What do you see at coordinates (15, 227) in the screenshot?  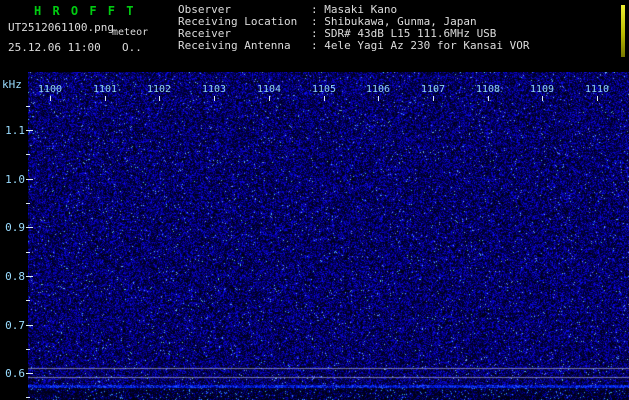 I see `y-tick-label: 0.9` at bounding box center [15, 227].